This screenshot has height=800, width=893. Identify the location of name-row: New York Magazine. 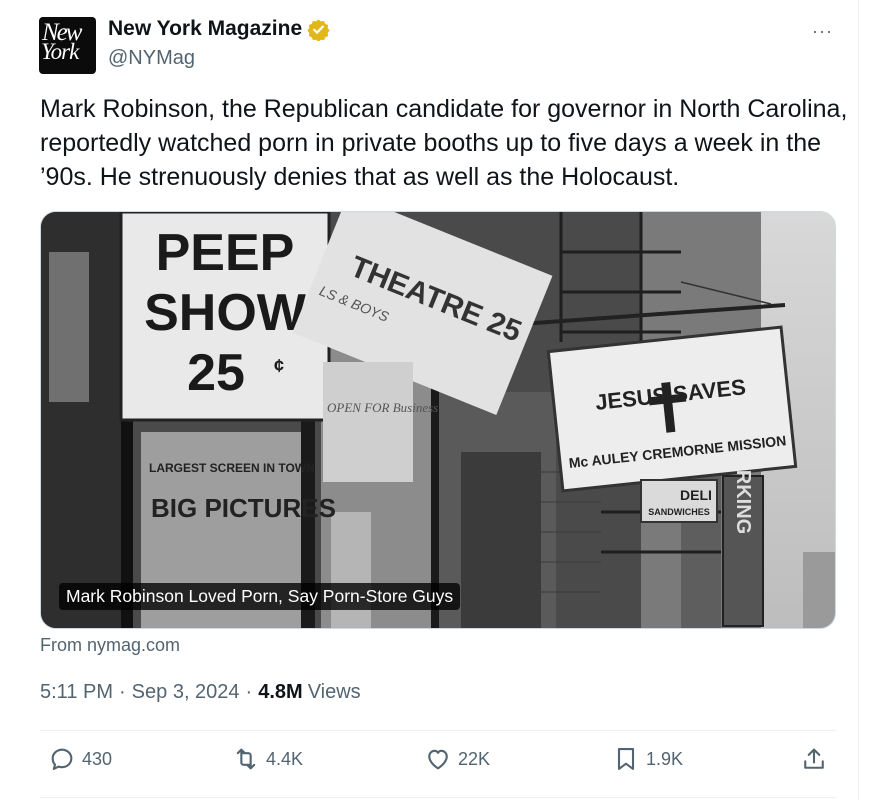
(219, 29).